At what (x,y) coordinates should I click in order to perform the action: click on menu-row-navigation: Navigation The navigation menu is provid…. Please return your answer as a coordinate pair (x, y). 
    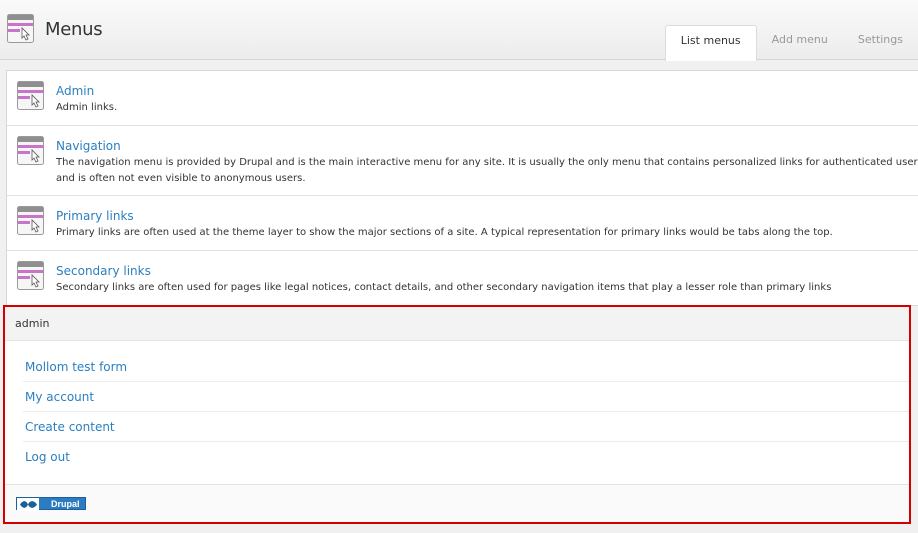
    Looking at the image, I should click on (462, 161).